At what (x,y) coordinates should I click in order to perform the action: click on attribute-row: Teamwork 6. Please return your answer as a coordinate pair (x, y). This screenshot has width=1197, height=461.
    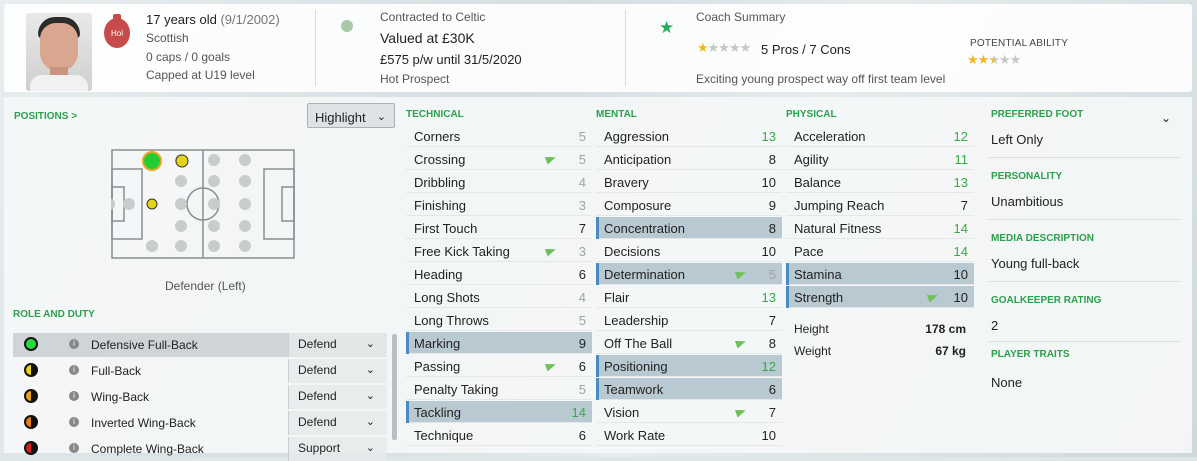
    Looking at the image, I should click on (689, 389).